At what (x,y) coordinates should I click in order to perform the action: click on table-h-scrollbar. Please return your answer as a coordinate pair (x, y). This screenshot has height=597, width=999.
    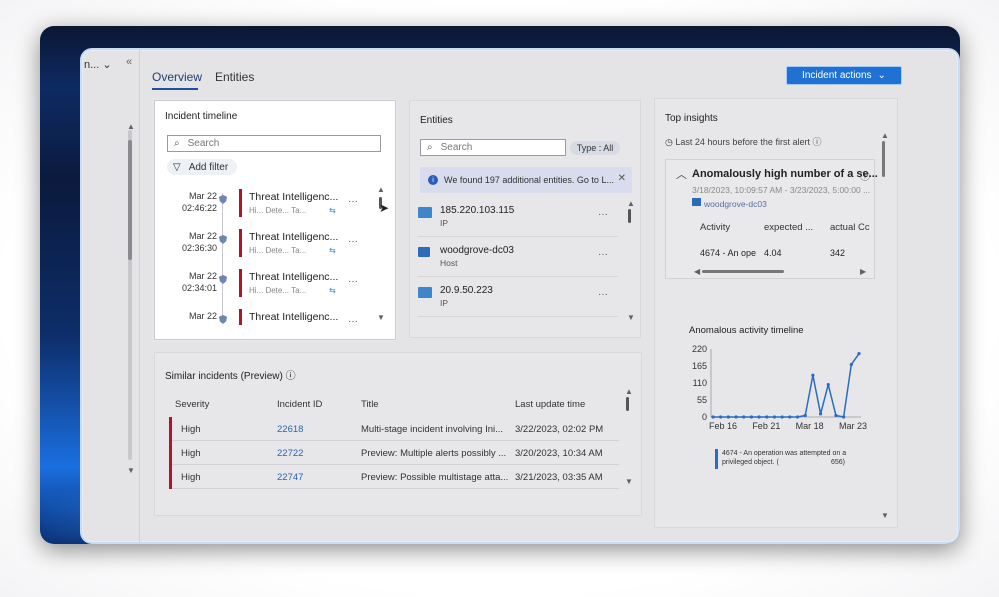
    Looking at the image, I should click on (743, 271).